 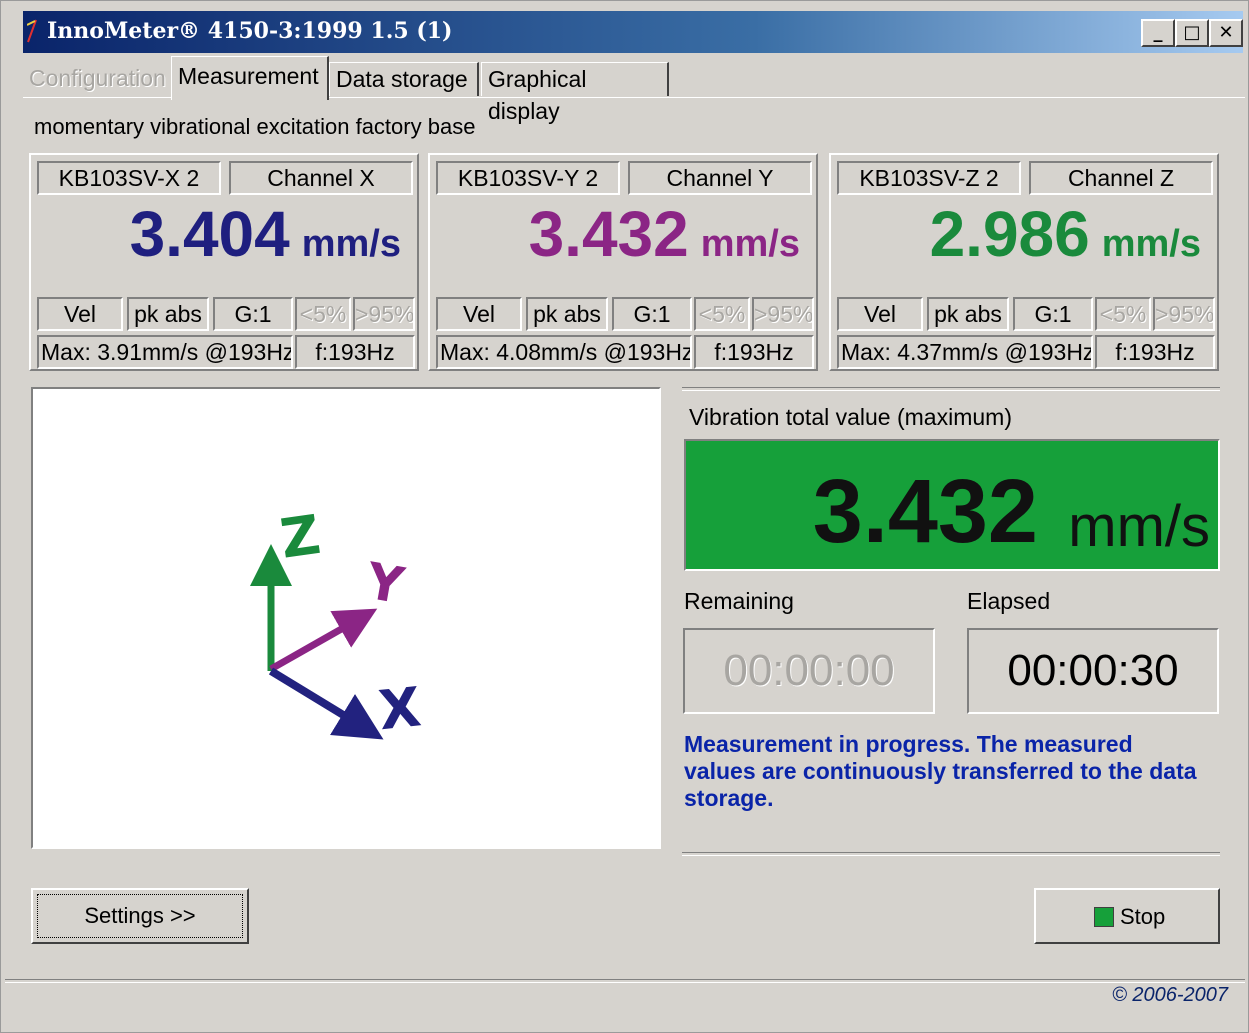 I want to click on sensor-name: KB103SV-Y 2, so click(x=528, y=178).